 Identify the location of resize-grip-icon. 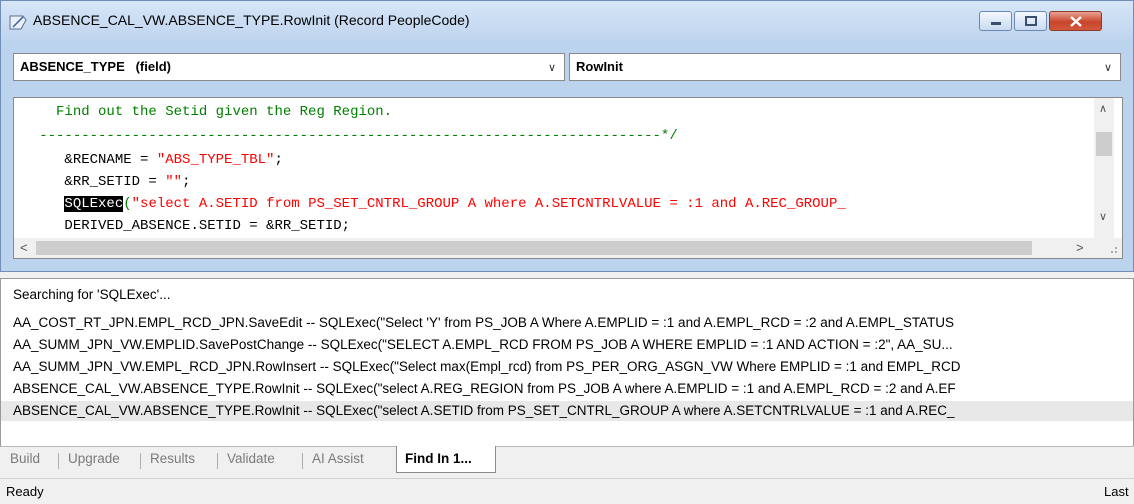
(1113, 249).